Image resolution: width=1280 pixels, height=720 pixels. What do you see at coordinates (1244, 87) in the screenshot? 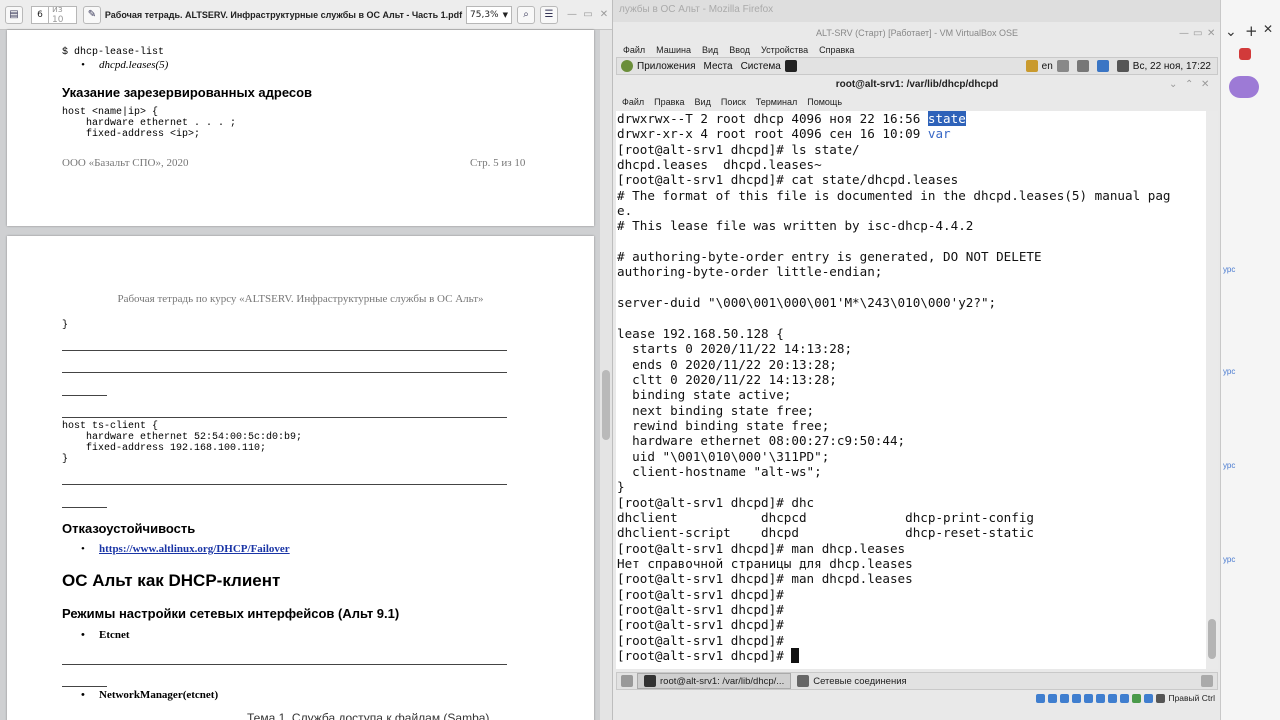
I see `account-avatar` at bounding box center [1244, 87].